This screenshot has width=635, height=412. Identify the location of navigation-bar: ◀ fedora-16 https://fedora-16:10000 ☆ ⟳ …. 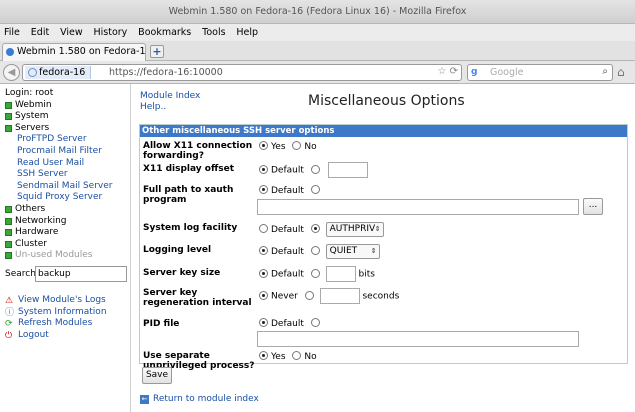
(317, 72).